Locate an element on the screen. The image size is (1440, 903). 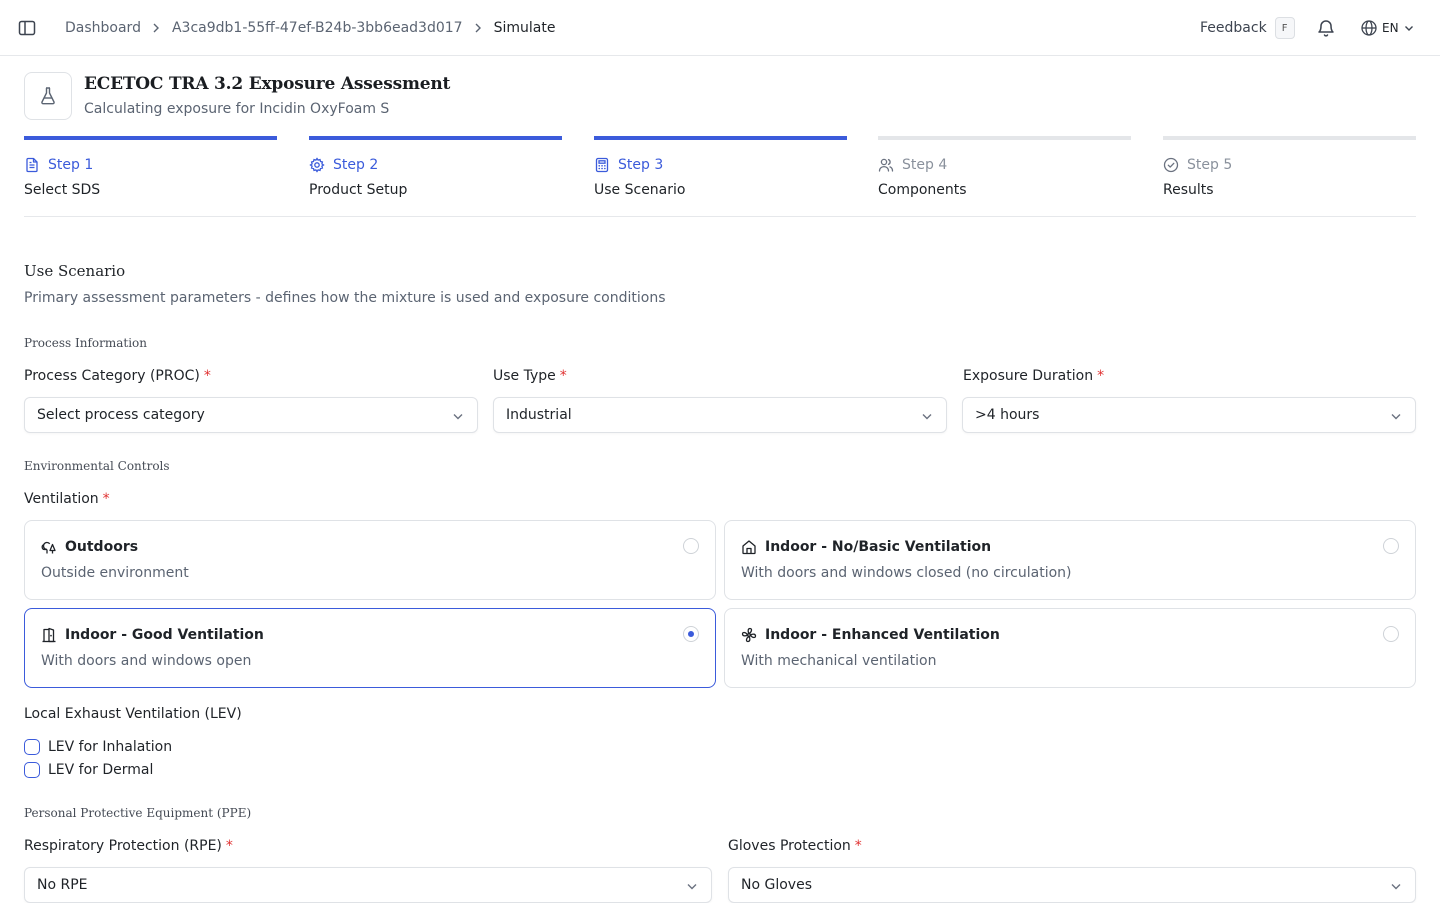
proc-select: Select process category is located at coordinates (251, 415).